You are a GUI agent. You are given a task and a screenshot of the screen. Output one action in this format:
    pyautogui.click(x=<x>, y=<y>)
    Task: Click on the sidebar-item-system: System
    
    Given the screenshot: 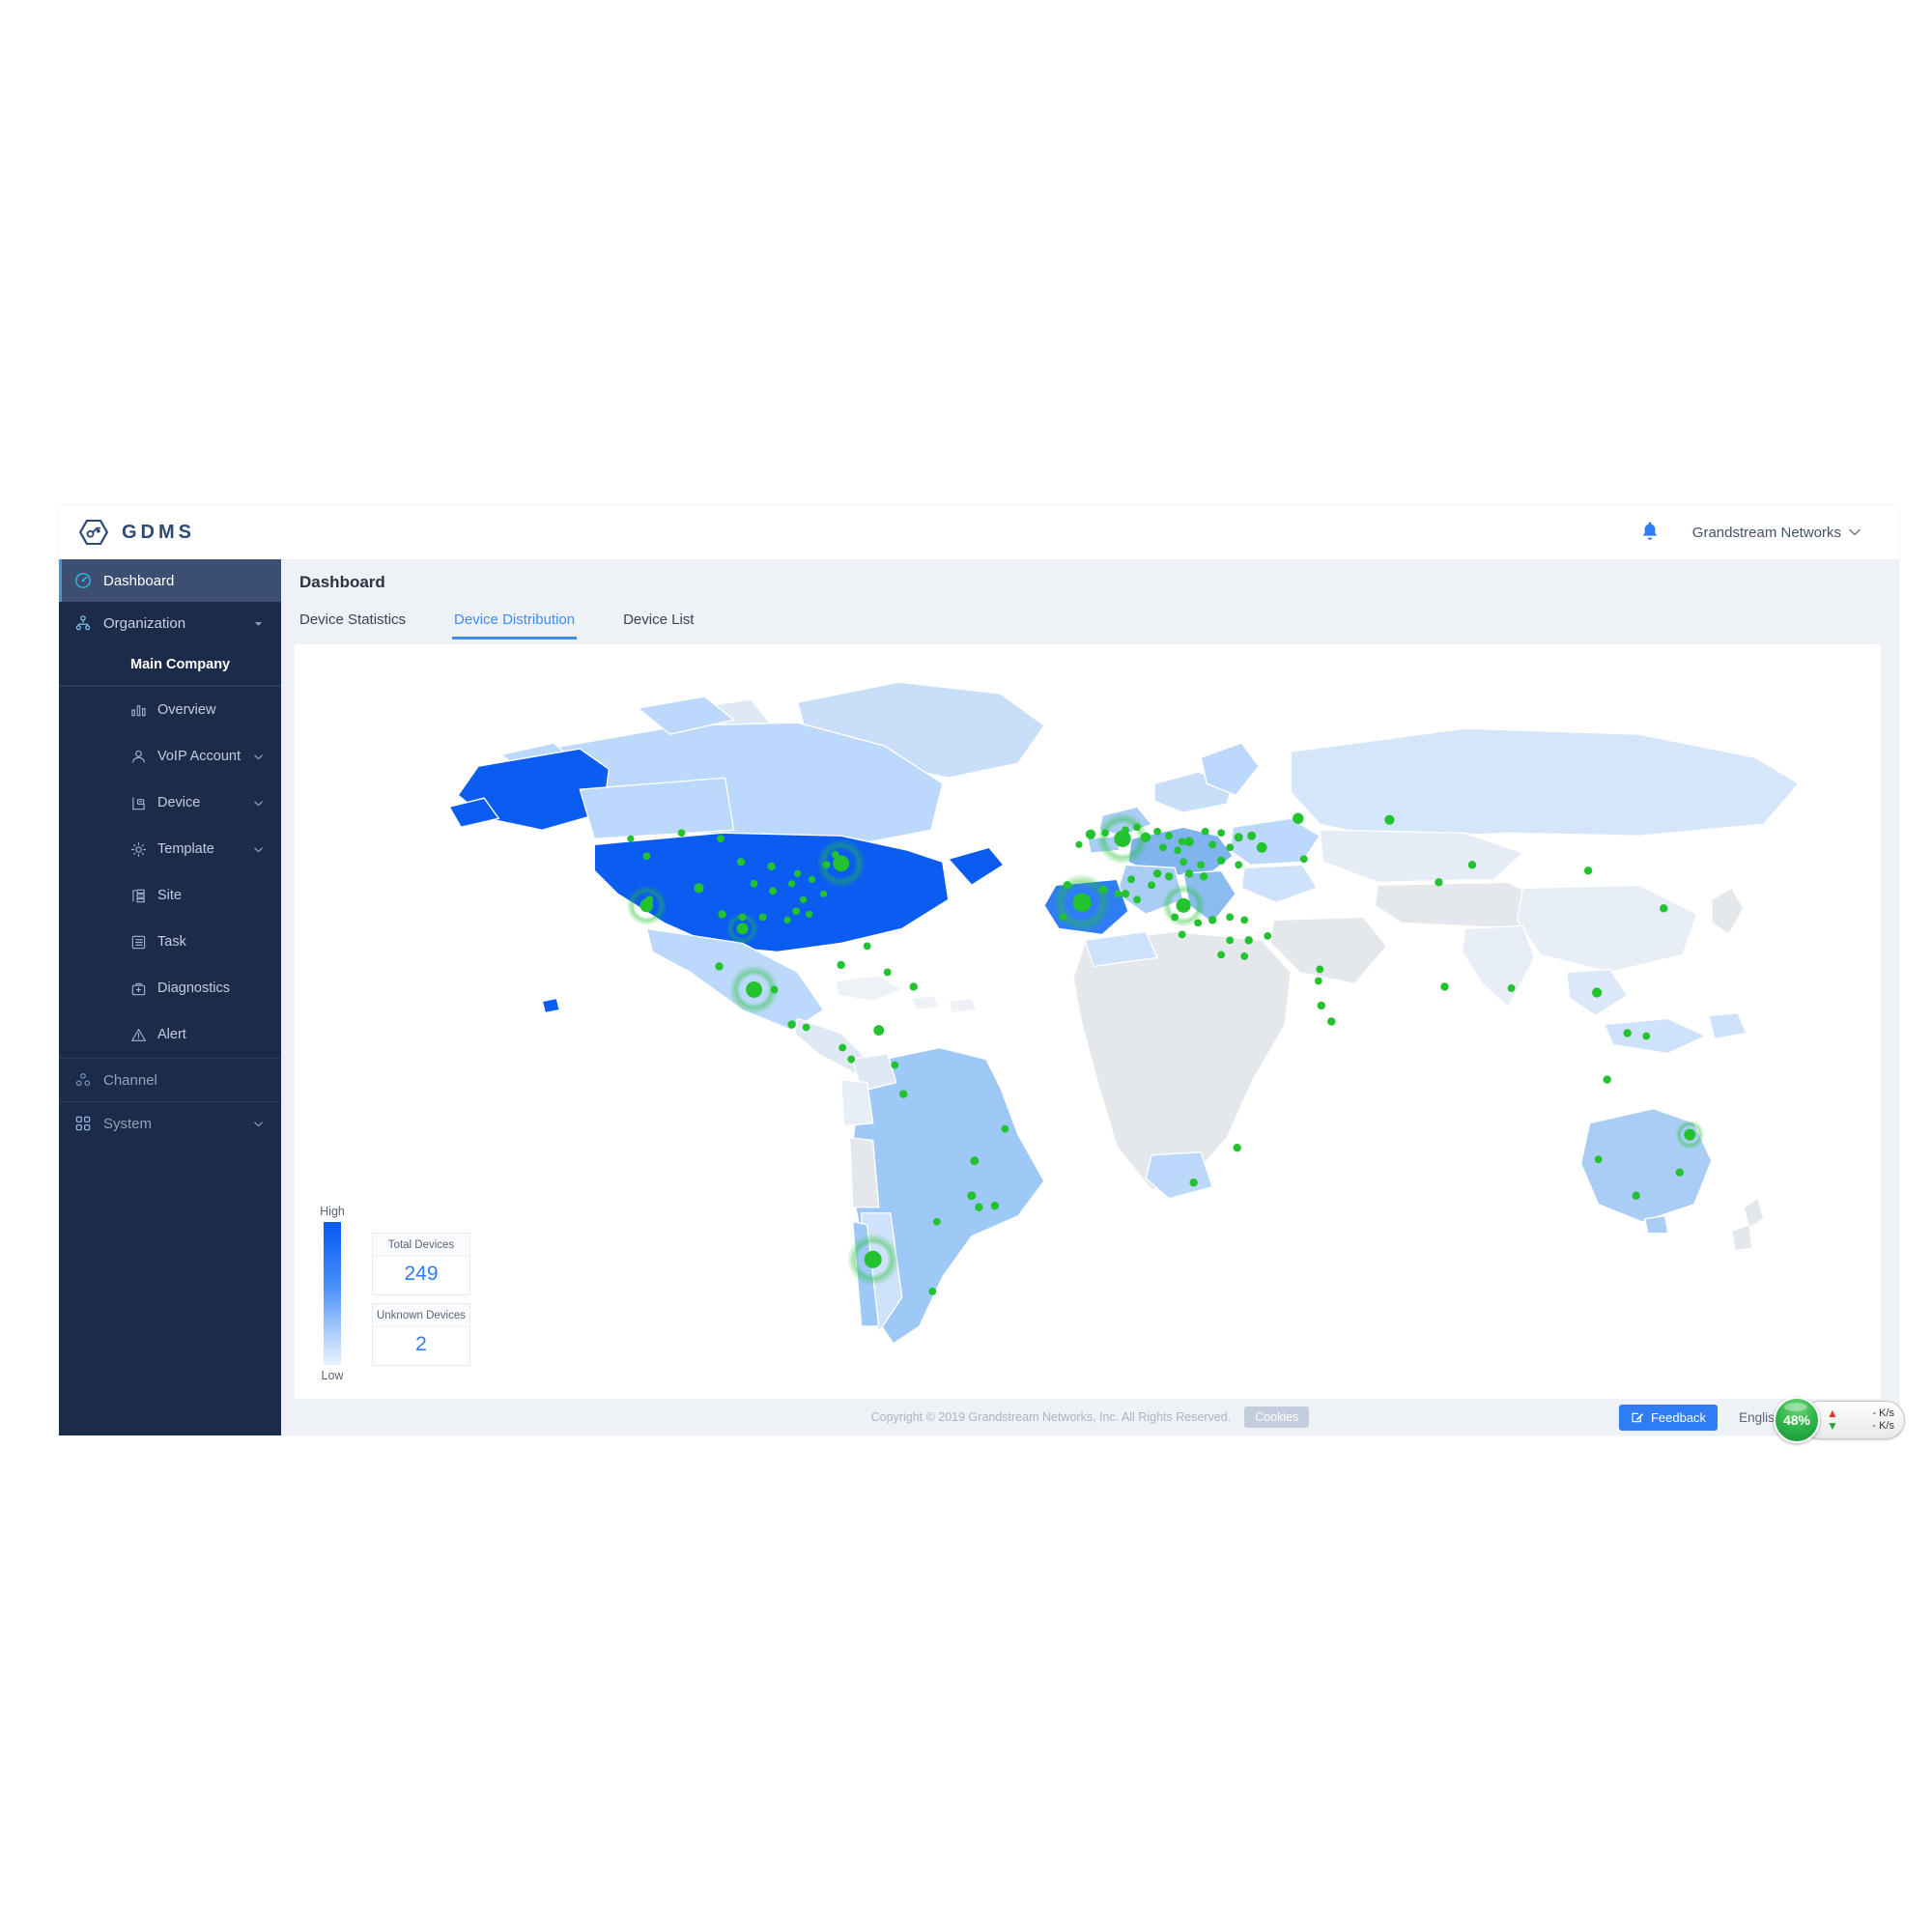 What is the action you would take?
    pyautogui.click(x=170, y=1123)
    